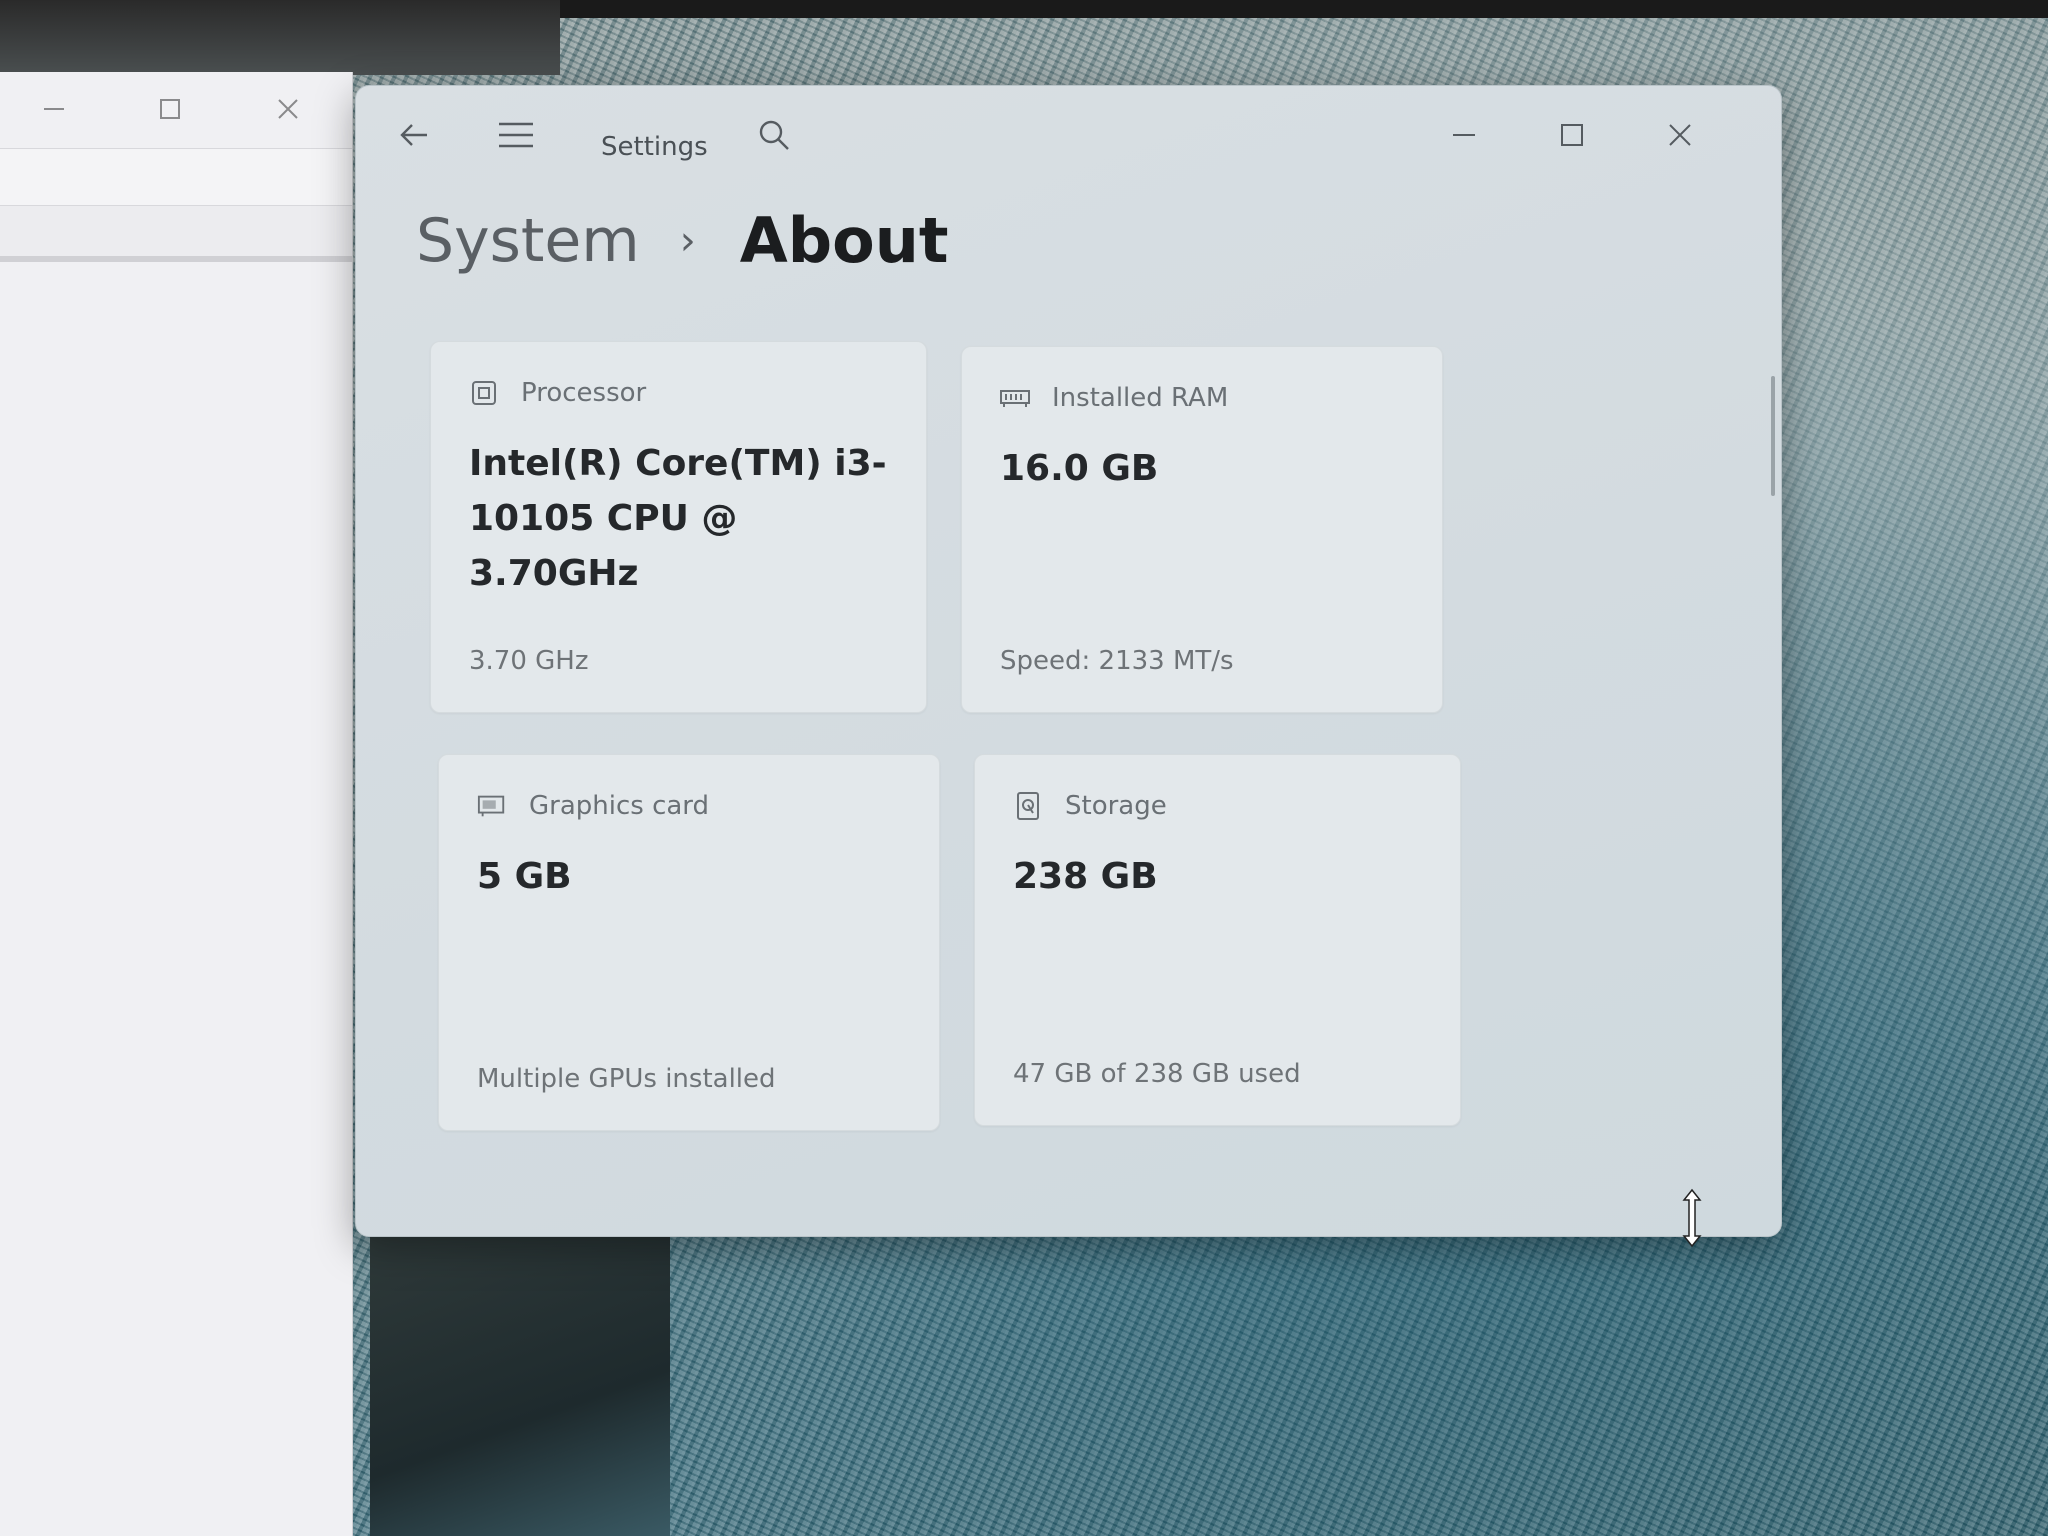 The height and width of the screenshot is (1536, 2048). What do you see at coordinates (1116, 806) in the screenshot?
I see `storage-label: Storage` at bounding box center [1116, 806].